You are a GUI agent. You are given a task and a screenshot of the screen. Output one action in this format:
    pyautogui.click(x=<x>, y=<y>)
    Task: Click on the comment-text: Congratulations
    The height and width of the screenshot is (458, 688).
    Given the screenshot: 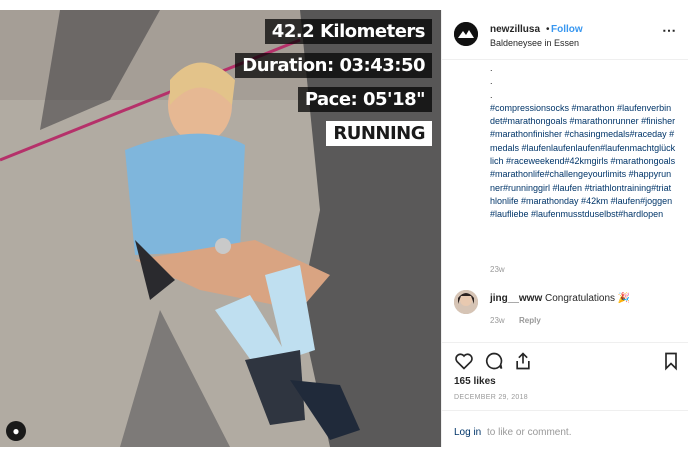 What is the action you would take?
    pyautogui.click(x=580, y=298)
    